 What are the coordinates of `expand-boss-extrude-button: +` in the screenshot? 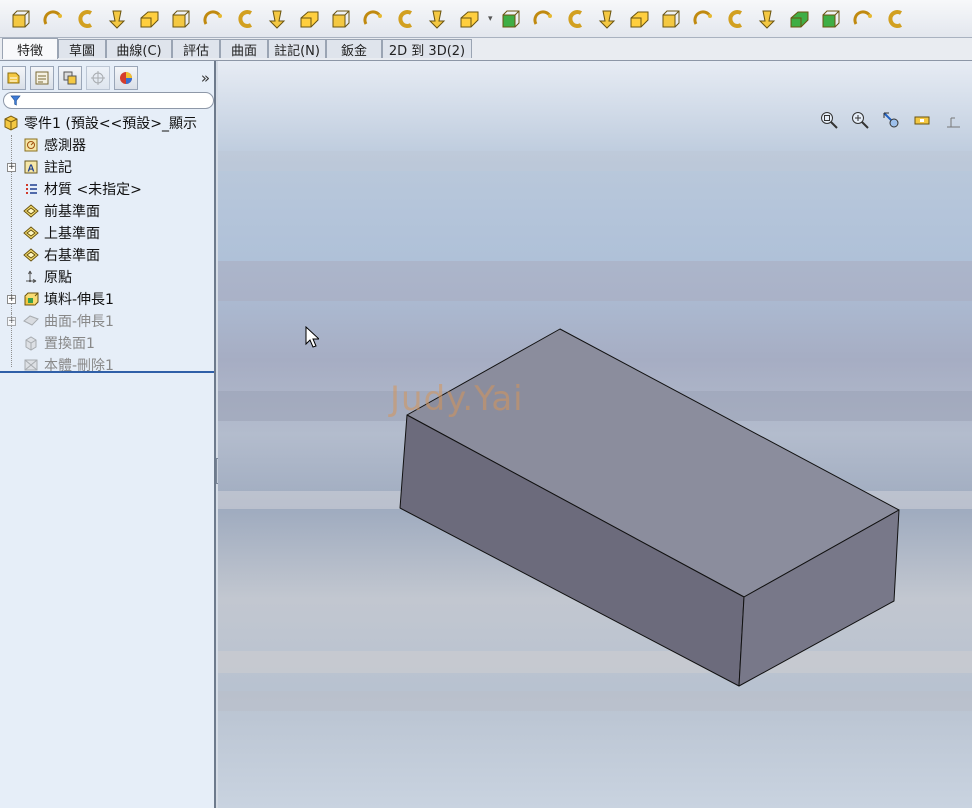 It's located at (11, 299).